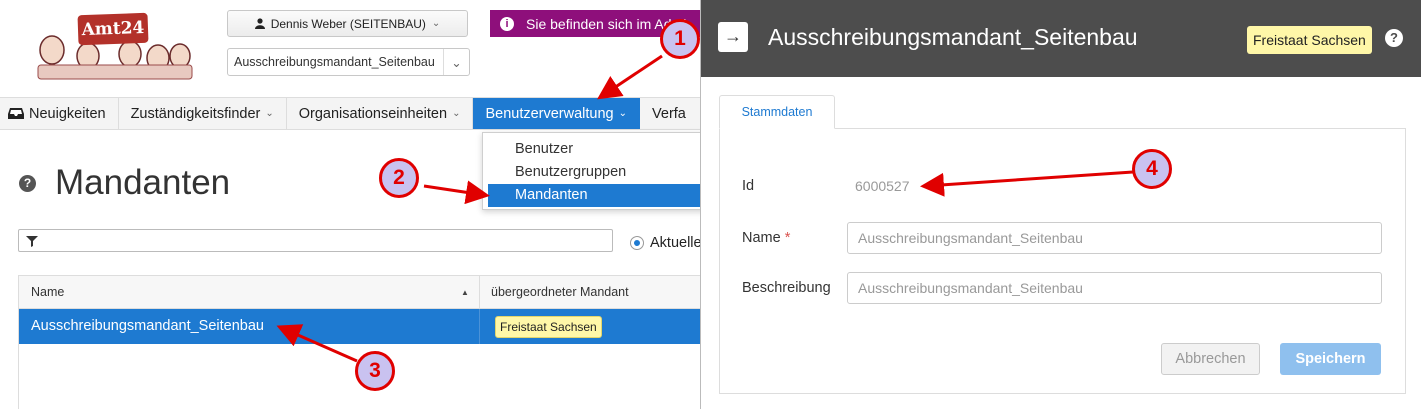 This screenshot has height=409, width=1421. Describe the element at coordinates (1114, 288) in the screenshot. I see `description-field: Ausschreibungsmandant_Seitenbau` at that location.